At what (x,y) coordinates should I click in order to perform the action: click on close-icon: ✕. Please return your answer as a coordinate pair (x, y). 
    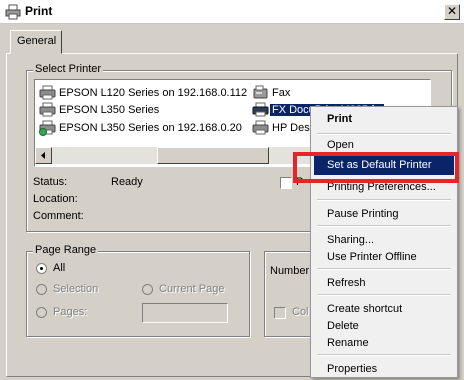
    Looking at the image, I should click on (452, 11).